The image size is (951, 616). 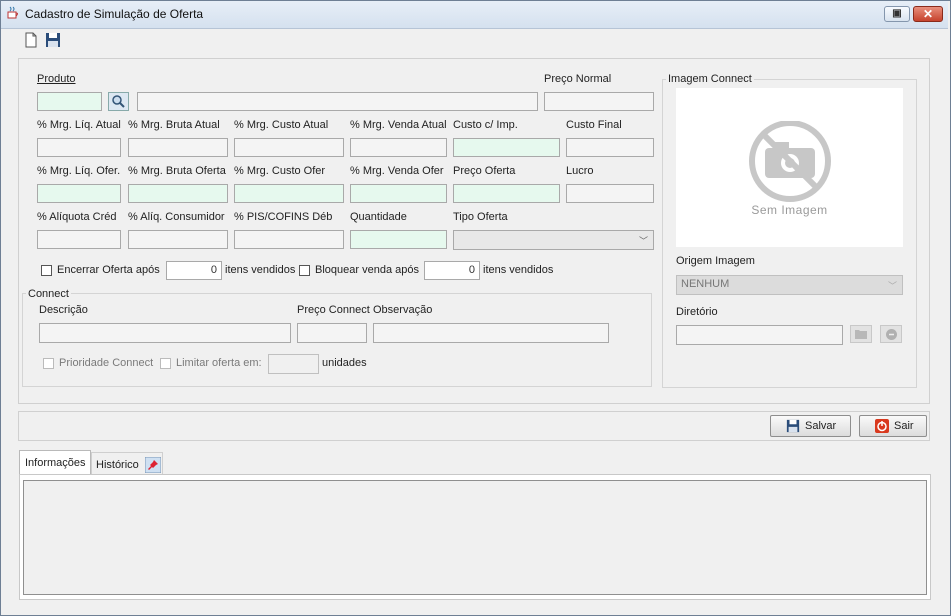 I want to click on connect-descricao-field, so click(x=165, y=333).